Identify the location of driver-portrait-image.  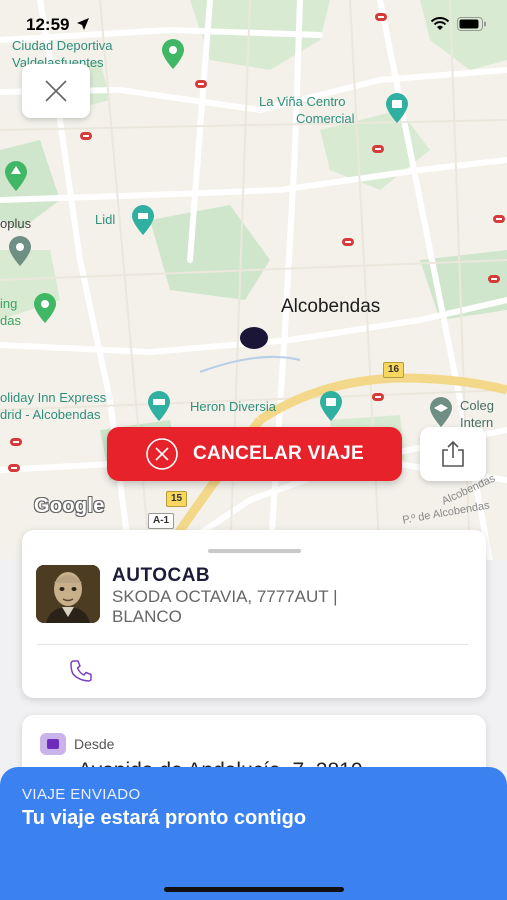
(68, 594).